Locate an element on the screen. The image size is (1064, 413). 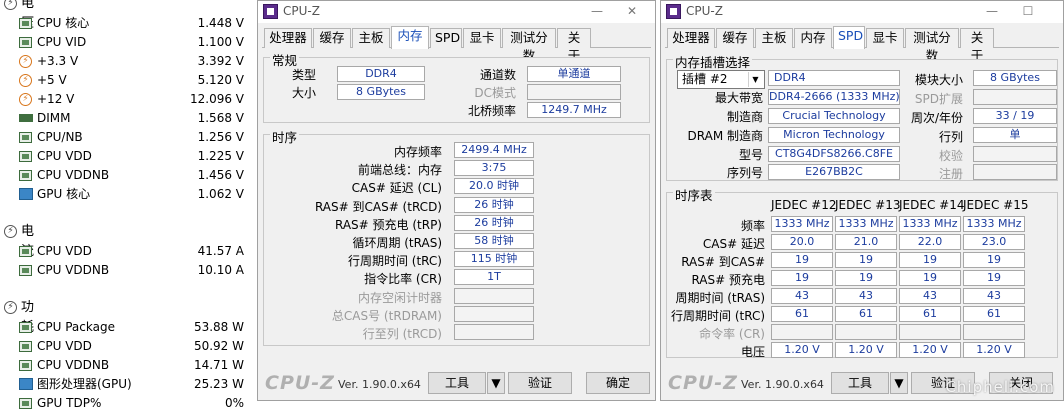
validate-button: 验证 is located at coordinates (540, 383).